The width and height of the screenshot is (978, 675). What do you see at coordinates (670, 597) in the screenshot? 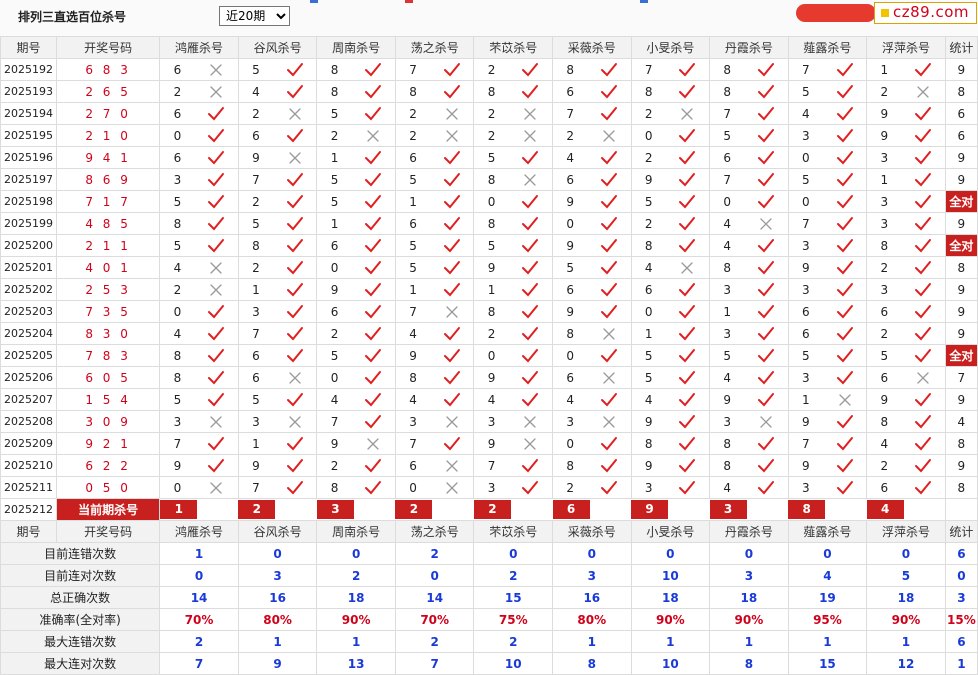
I see `stat-value-cell: 18` at bounding box center [670, 597].